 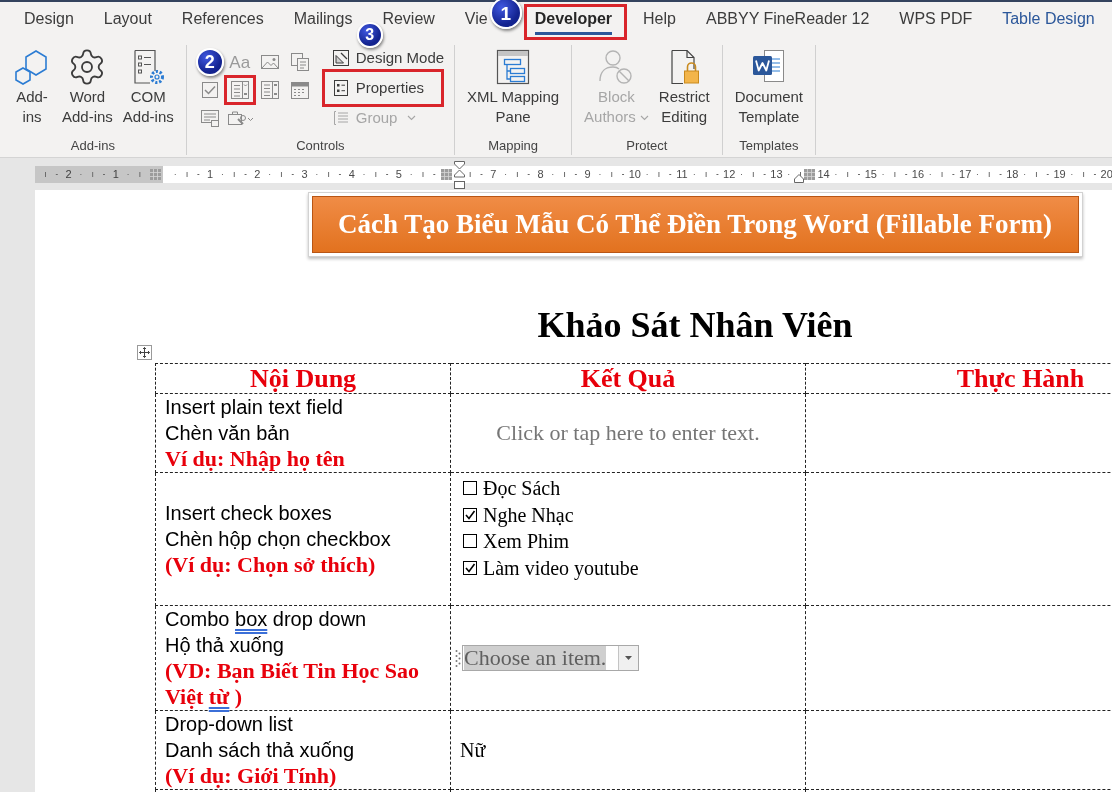 What do you see at coordinates (522, 488) in the screenshot?
I see `checkbox-label: Đọc Sách` at bounding box center [522, 488].